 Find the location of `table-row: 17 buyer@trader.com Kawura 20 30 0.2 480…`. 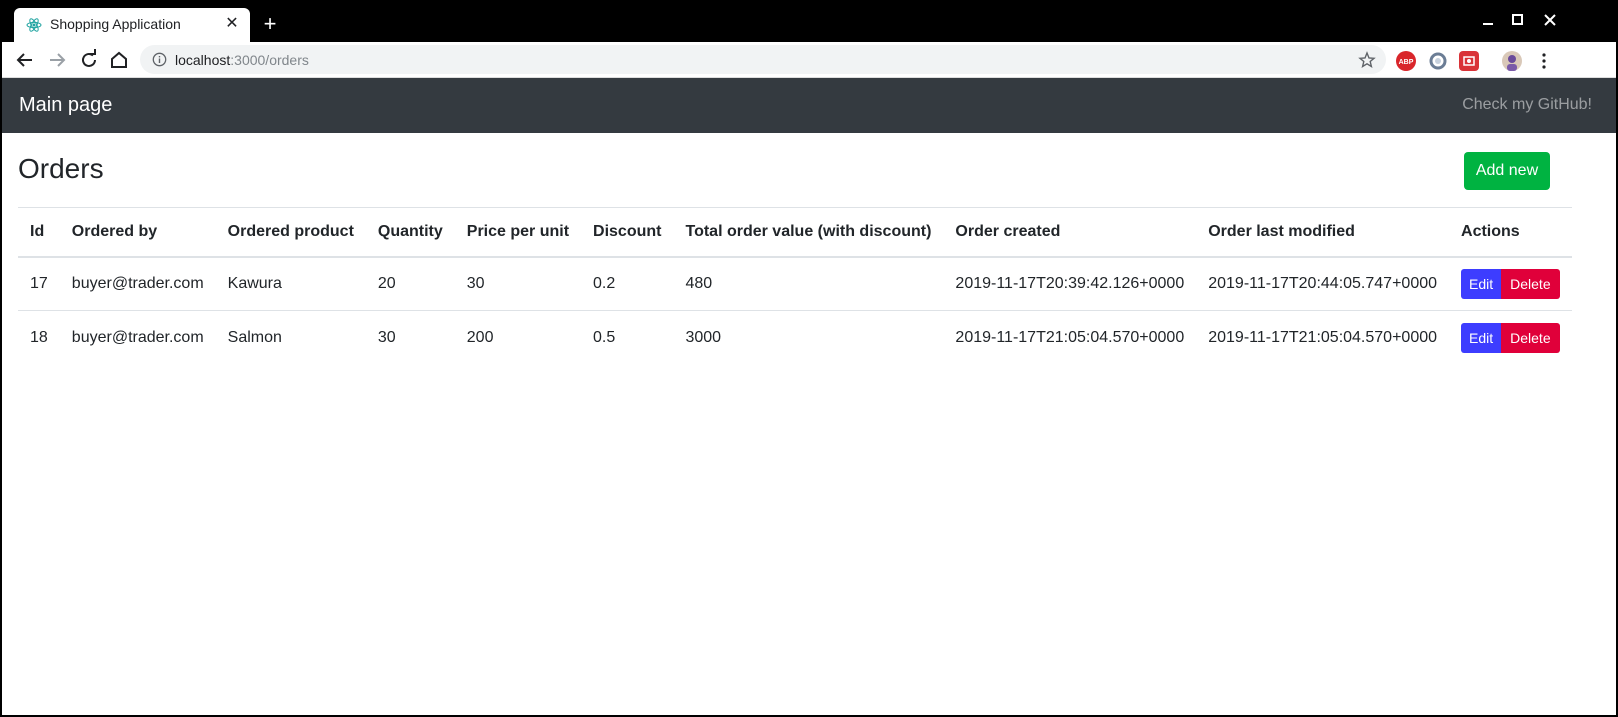

table-row: 17 buyer@trader.com Kawura 20 30 0.2 480… is located at coordinates (795, 283).